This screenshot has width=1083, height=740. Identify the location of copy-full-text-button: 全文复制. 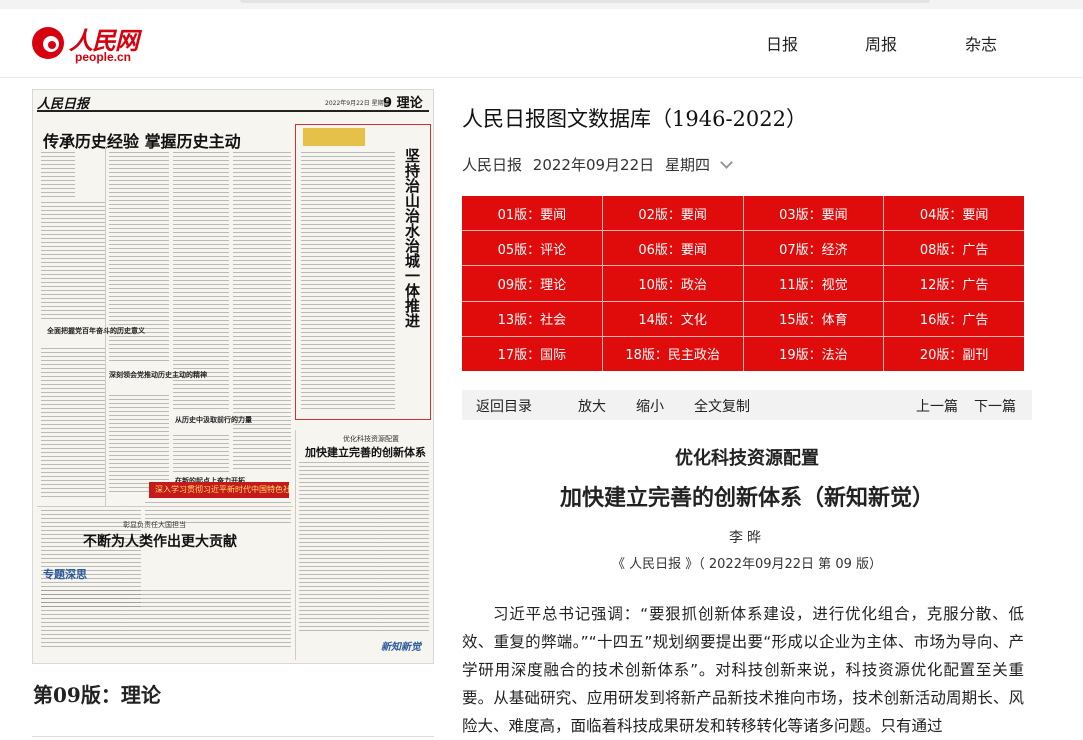
(722, 406).